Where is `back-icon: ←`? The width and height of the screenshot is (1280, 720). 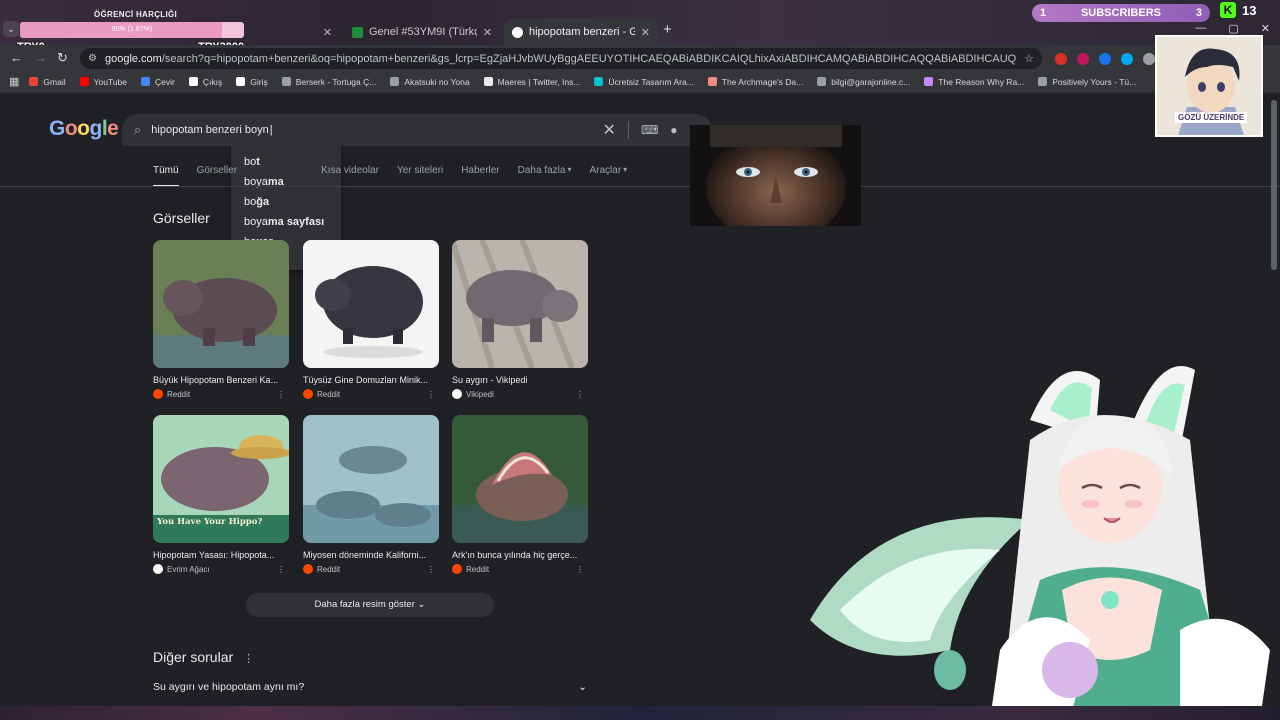 back-icon: ← is located at coordinates (16, 57).